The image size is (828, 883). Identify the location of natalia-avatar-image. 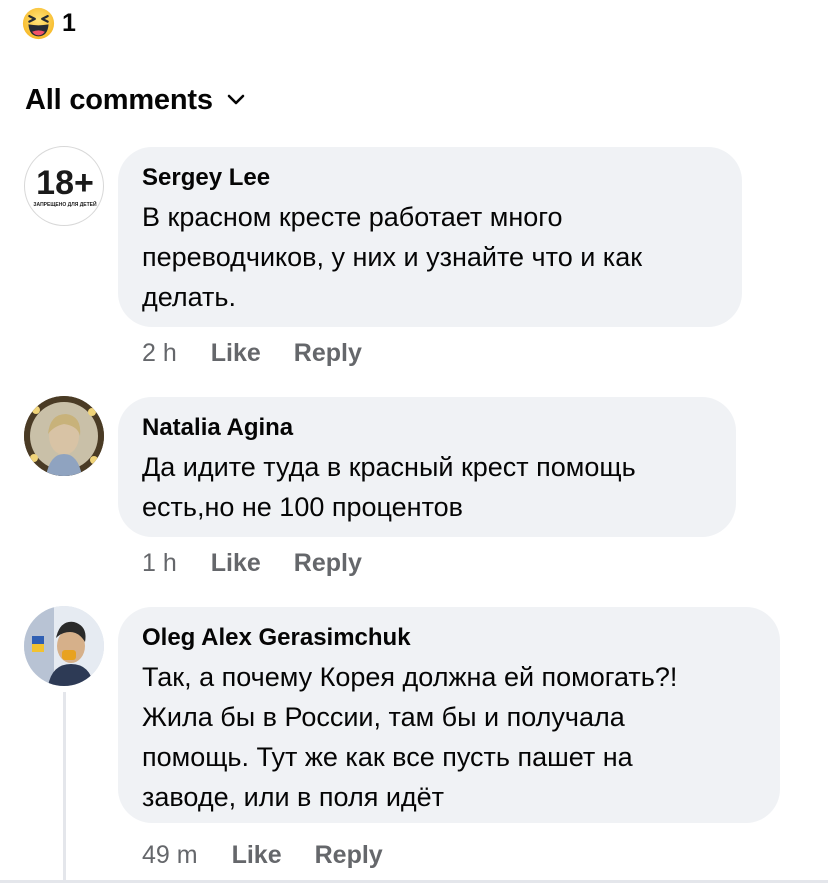
(64, 436).